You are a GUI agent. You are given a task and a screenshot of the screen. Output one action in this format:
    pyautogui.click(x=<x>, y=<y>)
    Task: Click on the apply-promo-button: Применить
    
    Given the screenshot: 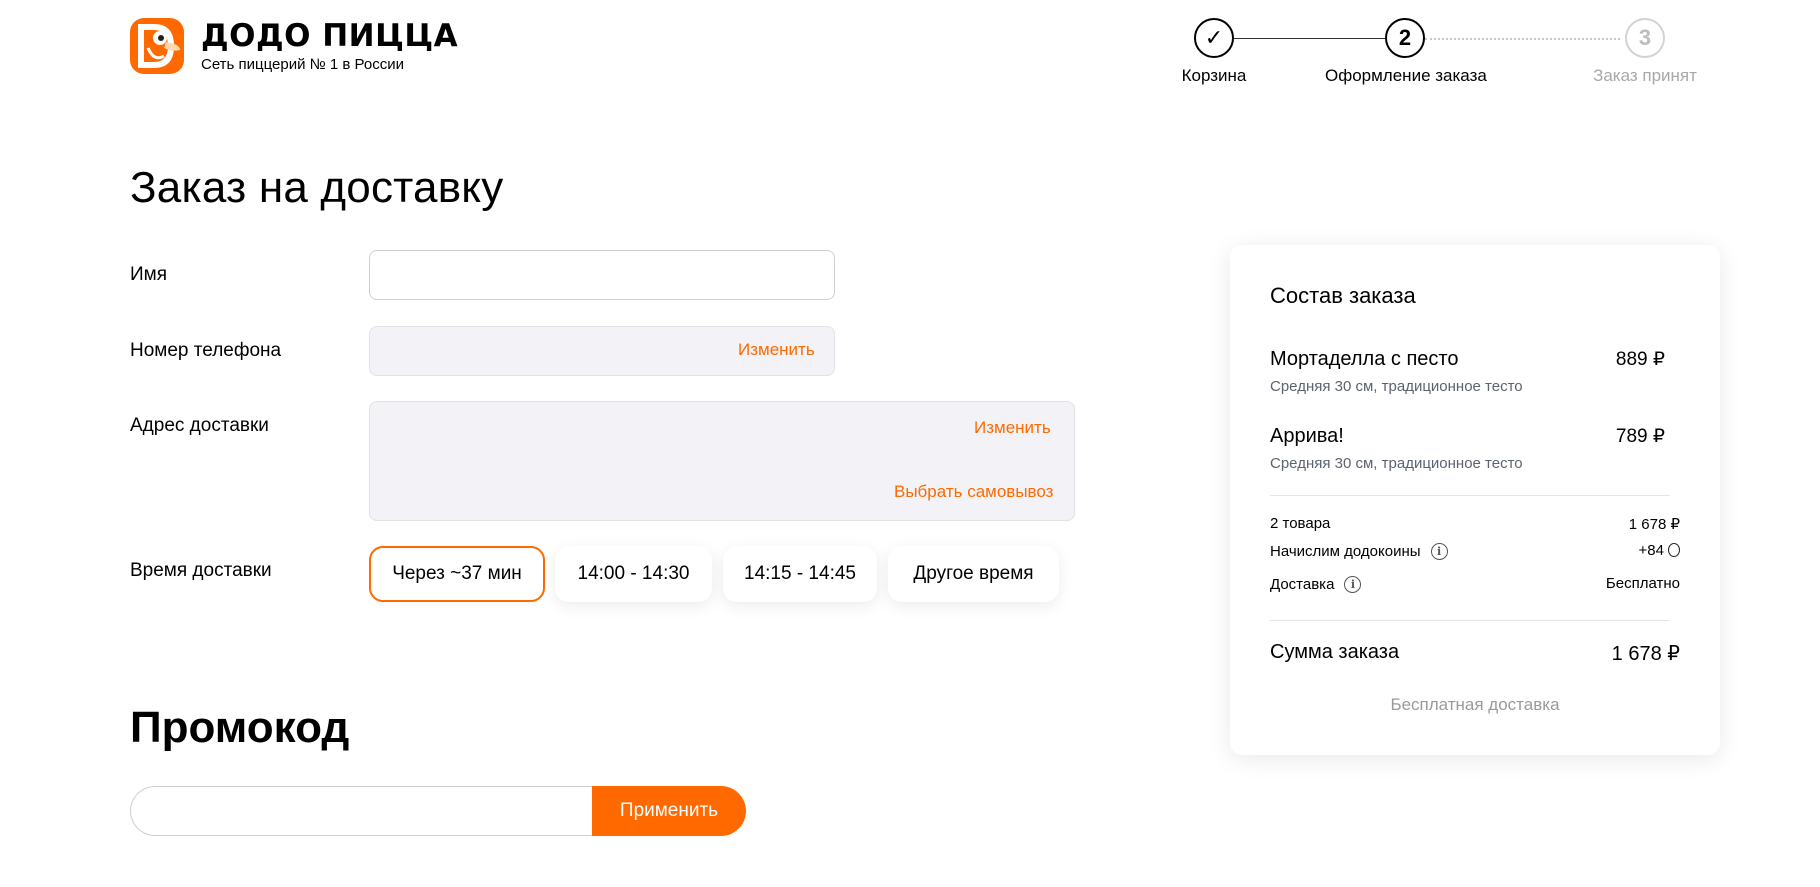 What is the action you would take?
    pyautogui.click(x=669, y=811)
    